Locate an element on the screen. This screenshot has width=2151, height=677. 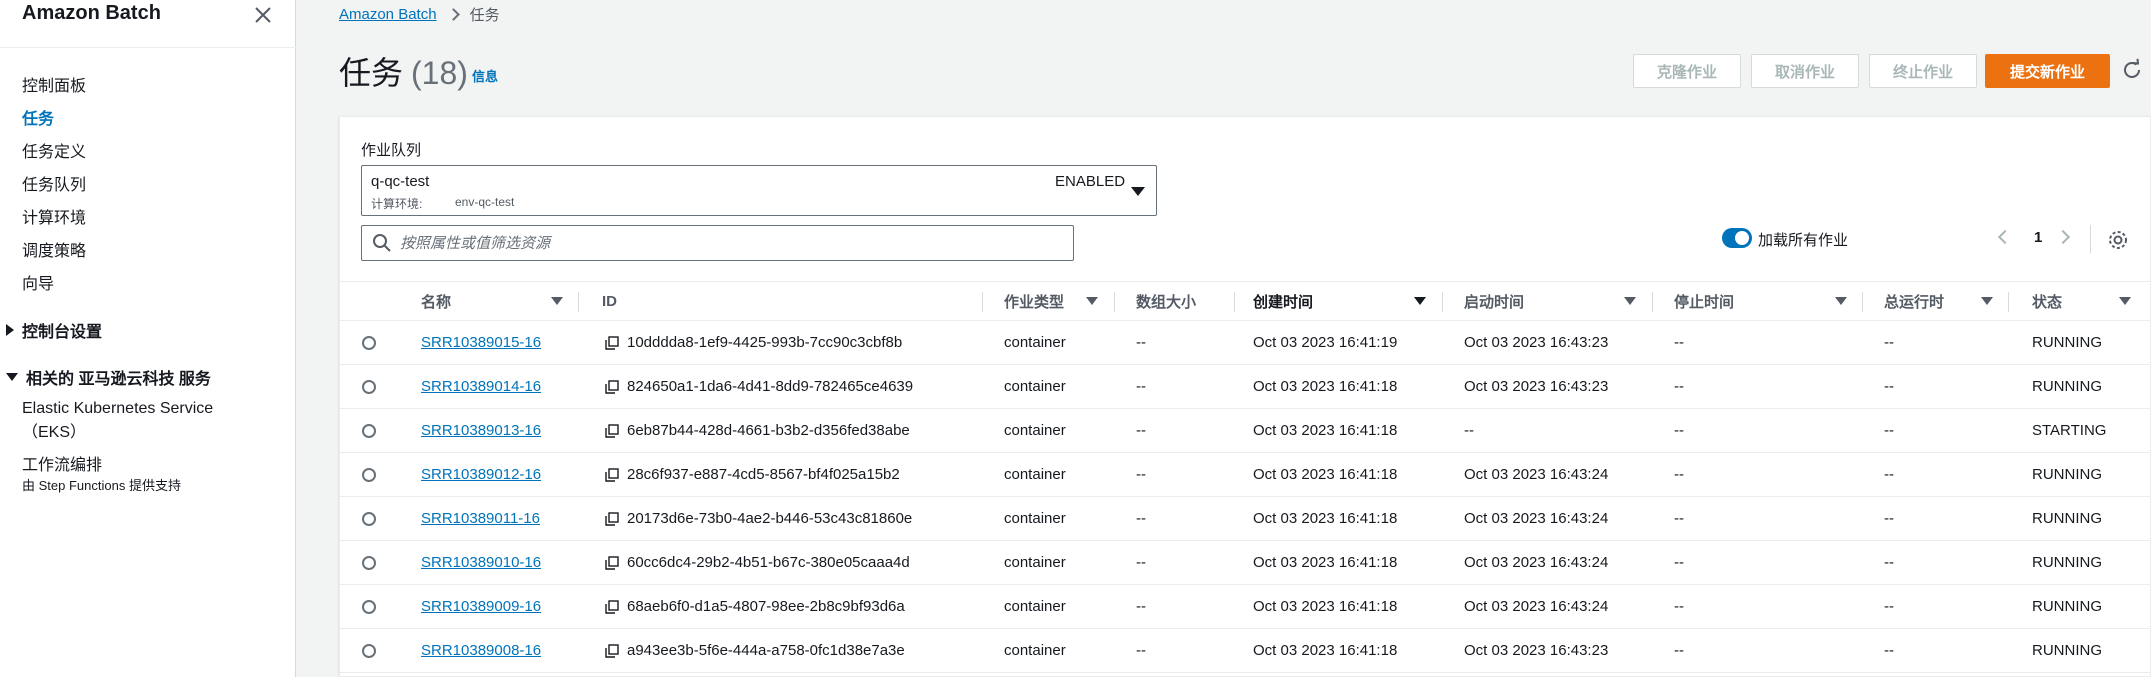
page-title-text: 任务 is located at coordinates (371, 73).